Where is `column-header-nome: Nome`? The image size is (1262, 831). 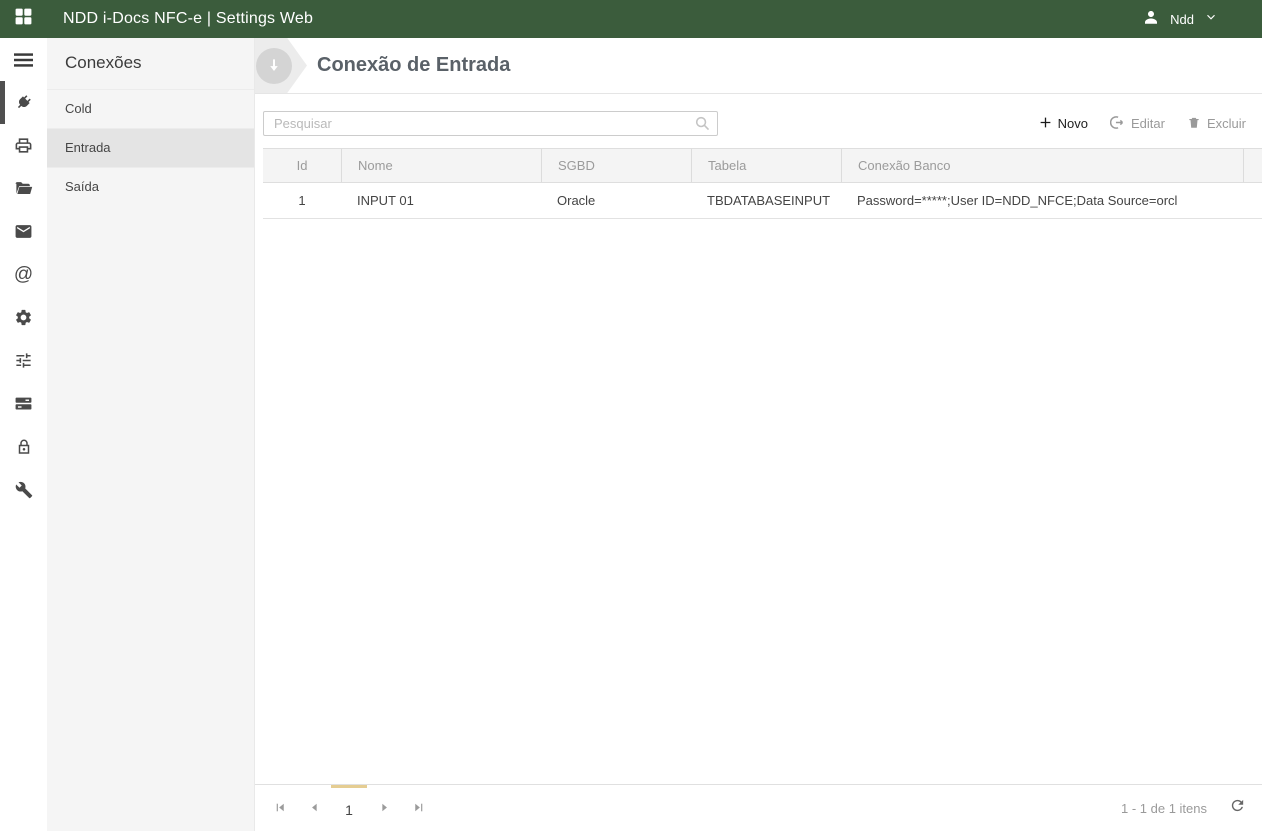 column-header-nome: Nome is located at coordinates (441, 165).